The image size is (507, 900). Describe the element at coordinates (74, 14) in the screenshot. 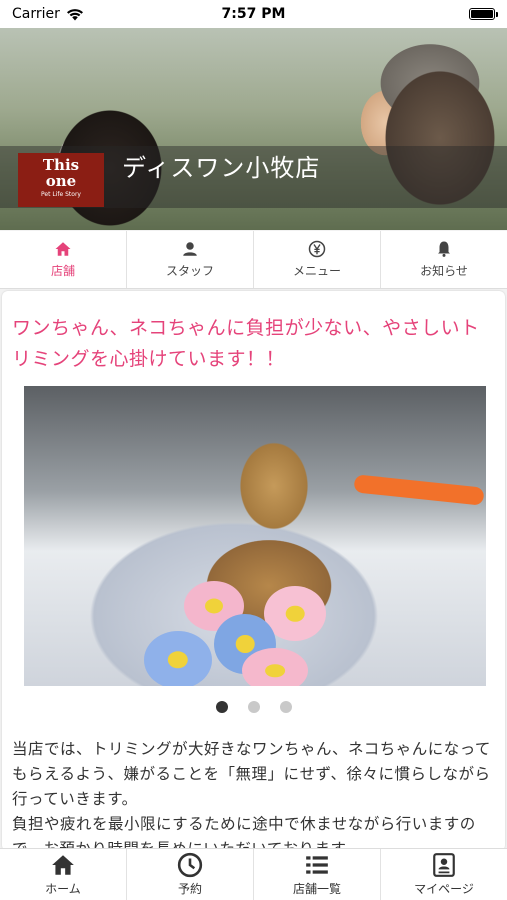

I see `wifi-icon` at that location.